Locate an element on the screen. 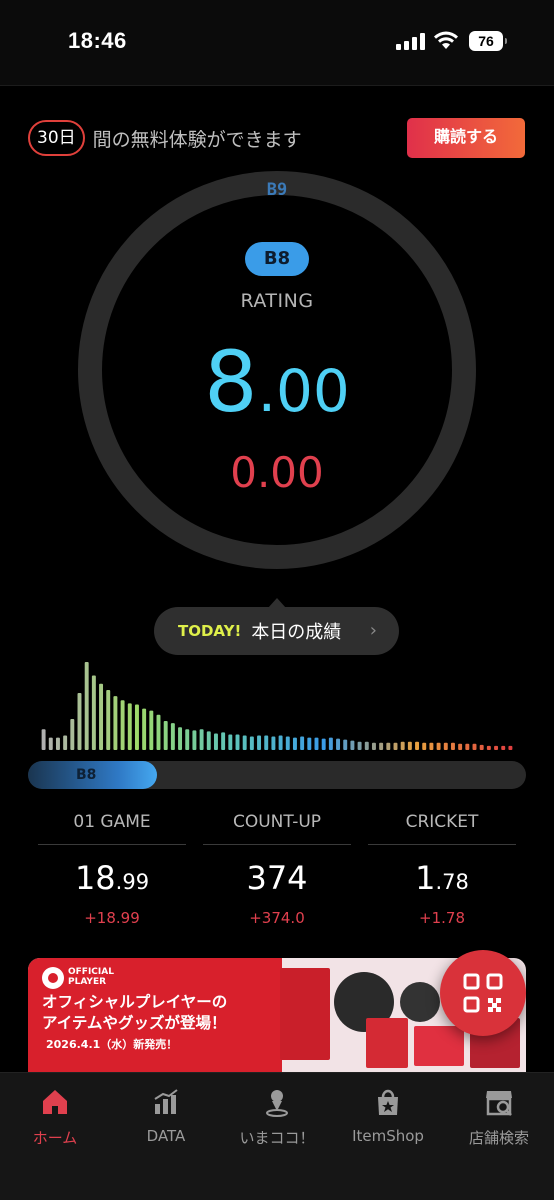  status-time: 18:46 is located at coordinates (97, 40).